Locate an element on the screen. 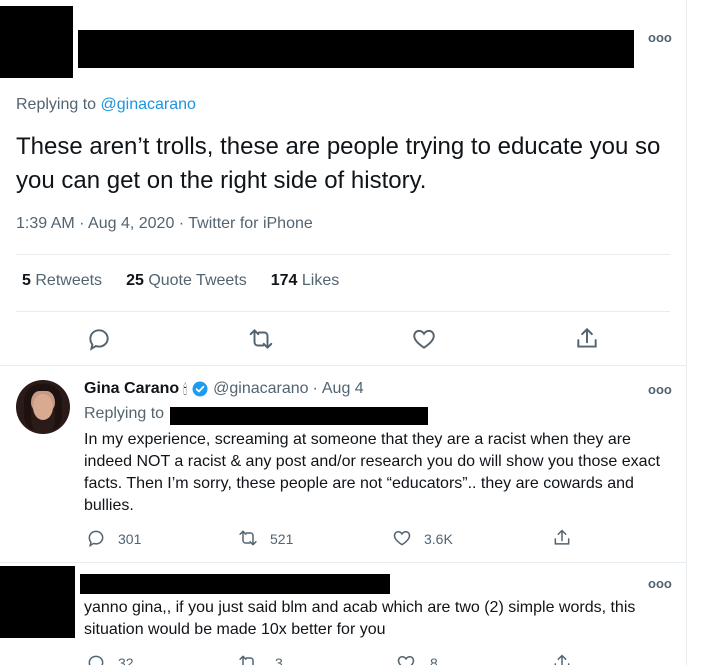 The width and height of the screenshot is (706, 665). replying-to: Replying to @ginacarano is located at coordinates (106, 105).